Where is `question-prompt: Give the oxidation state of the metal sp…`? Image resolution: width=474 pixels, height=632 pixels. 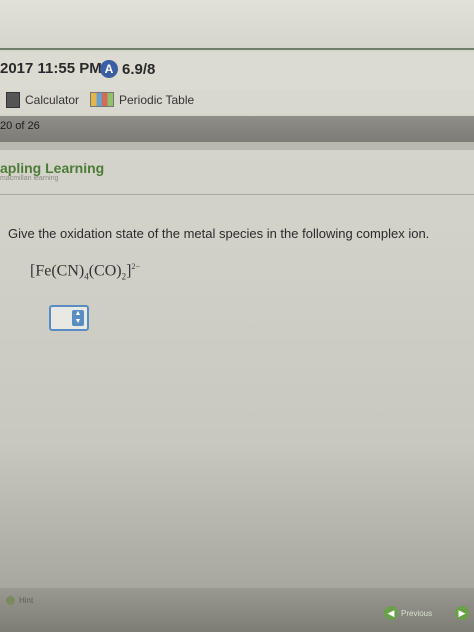 question-prompt: Give the oxidation state of the metal sp… is located at coordinates (219, 233).